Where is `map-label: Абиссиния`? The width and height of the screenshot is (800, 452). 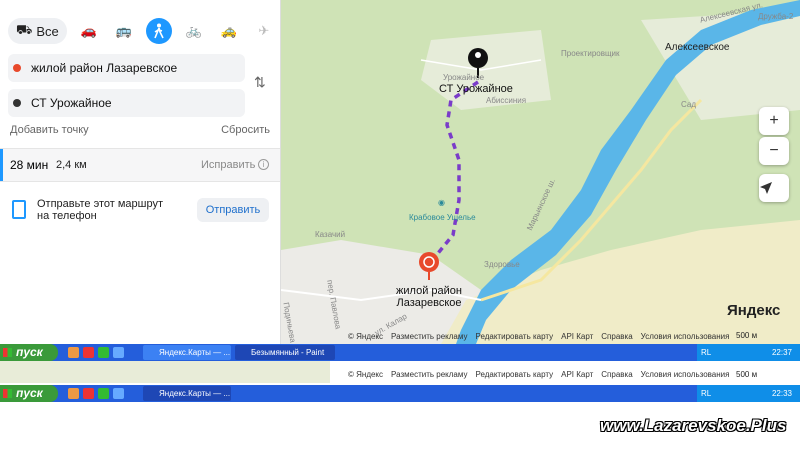
map-label: Абиссиния is located at coordinates (506, 100).